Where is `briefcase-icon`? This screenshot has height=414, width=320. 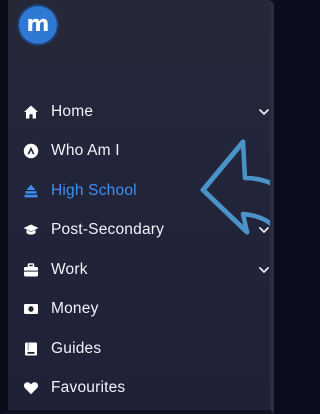 briefcase-icon is located at coordinates (31, 270).